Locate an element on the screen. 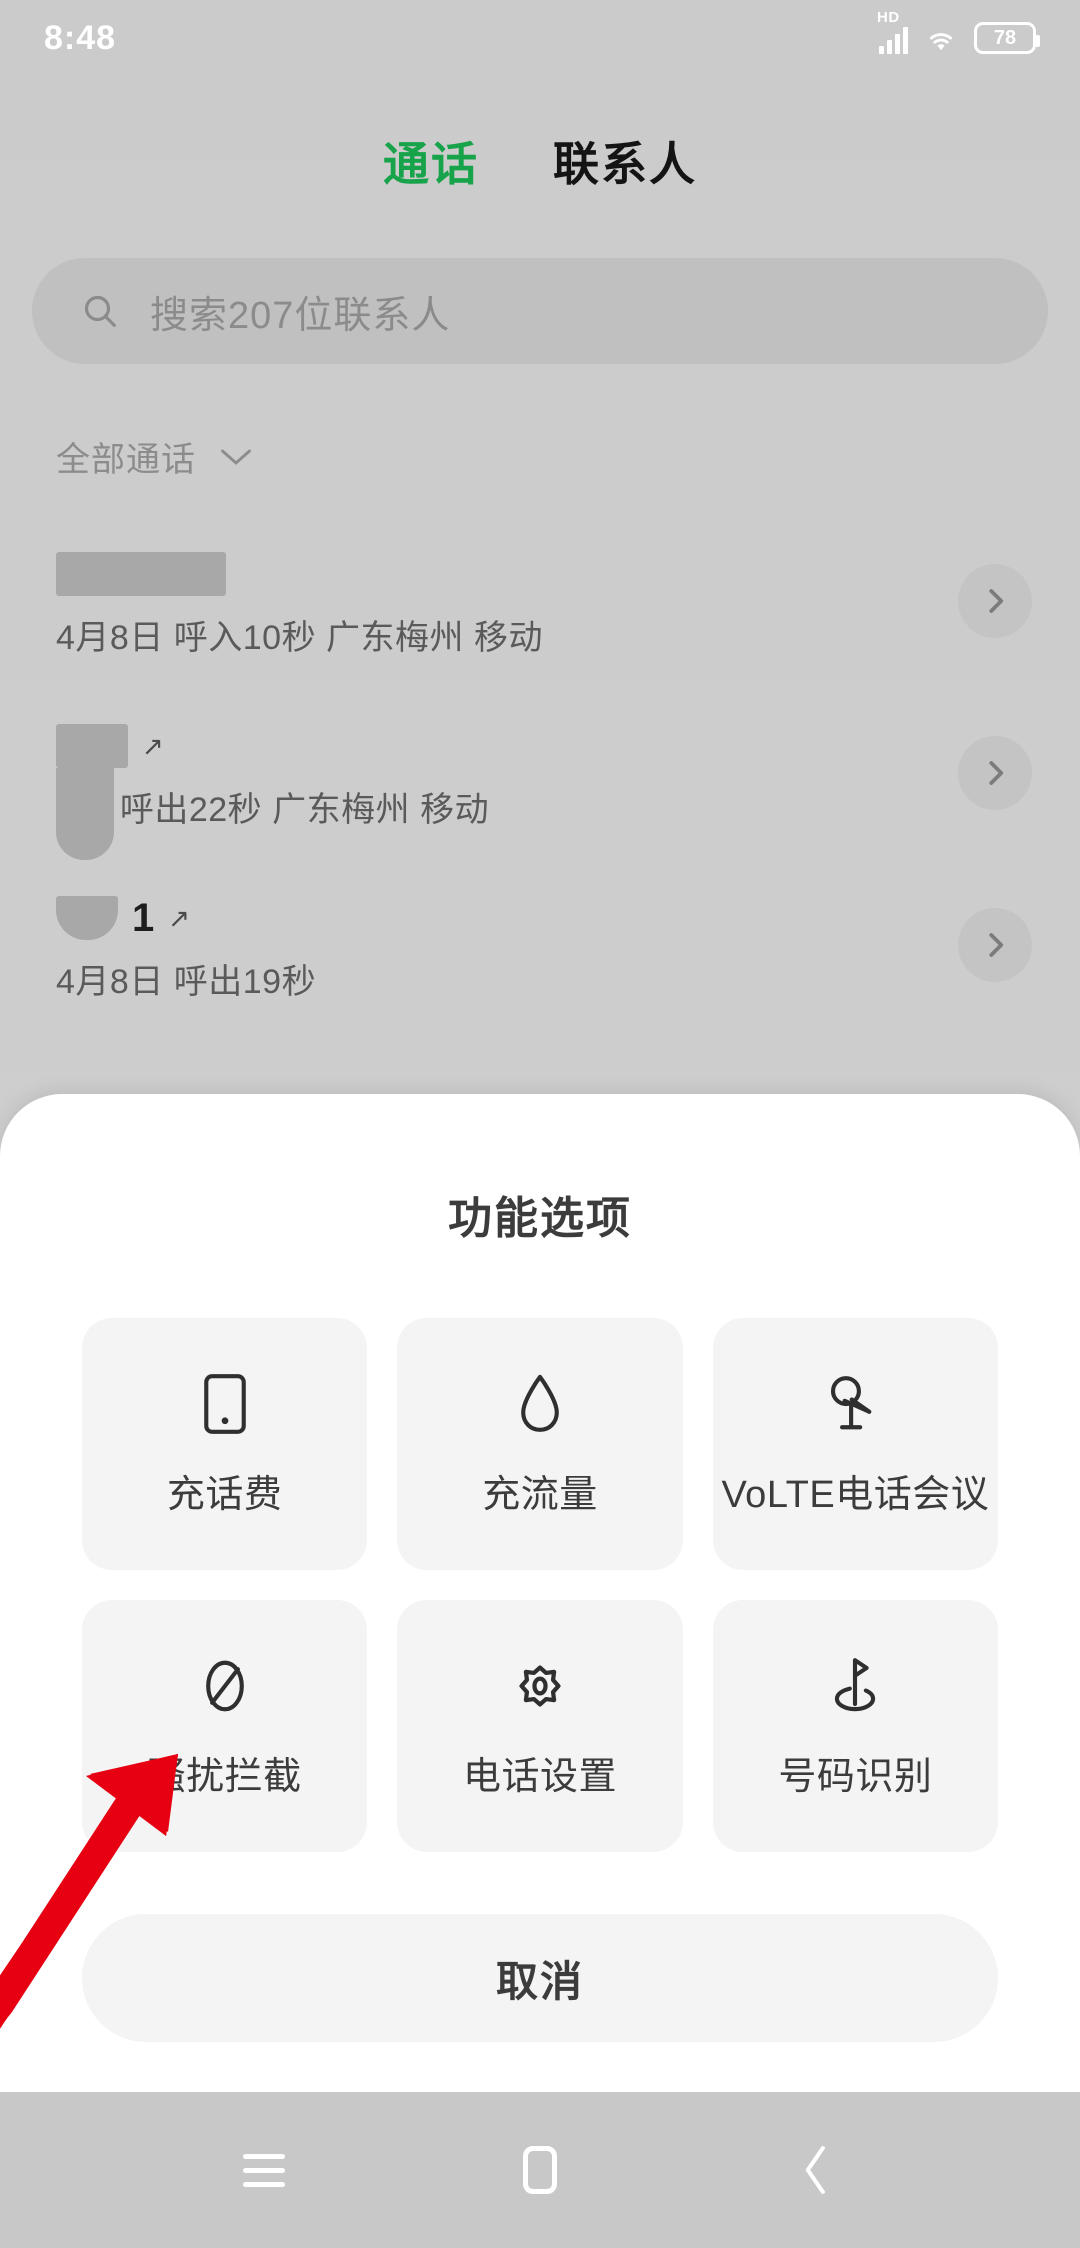 The height and width of the screenshot is (2248, 1080). option-label: 号码识别 is located at coordinates (855, 1776).